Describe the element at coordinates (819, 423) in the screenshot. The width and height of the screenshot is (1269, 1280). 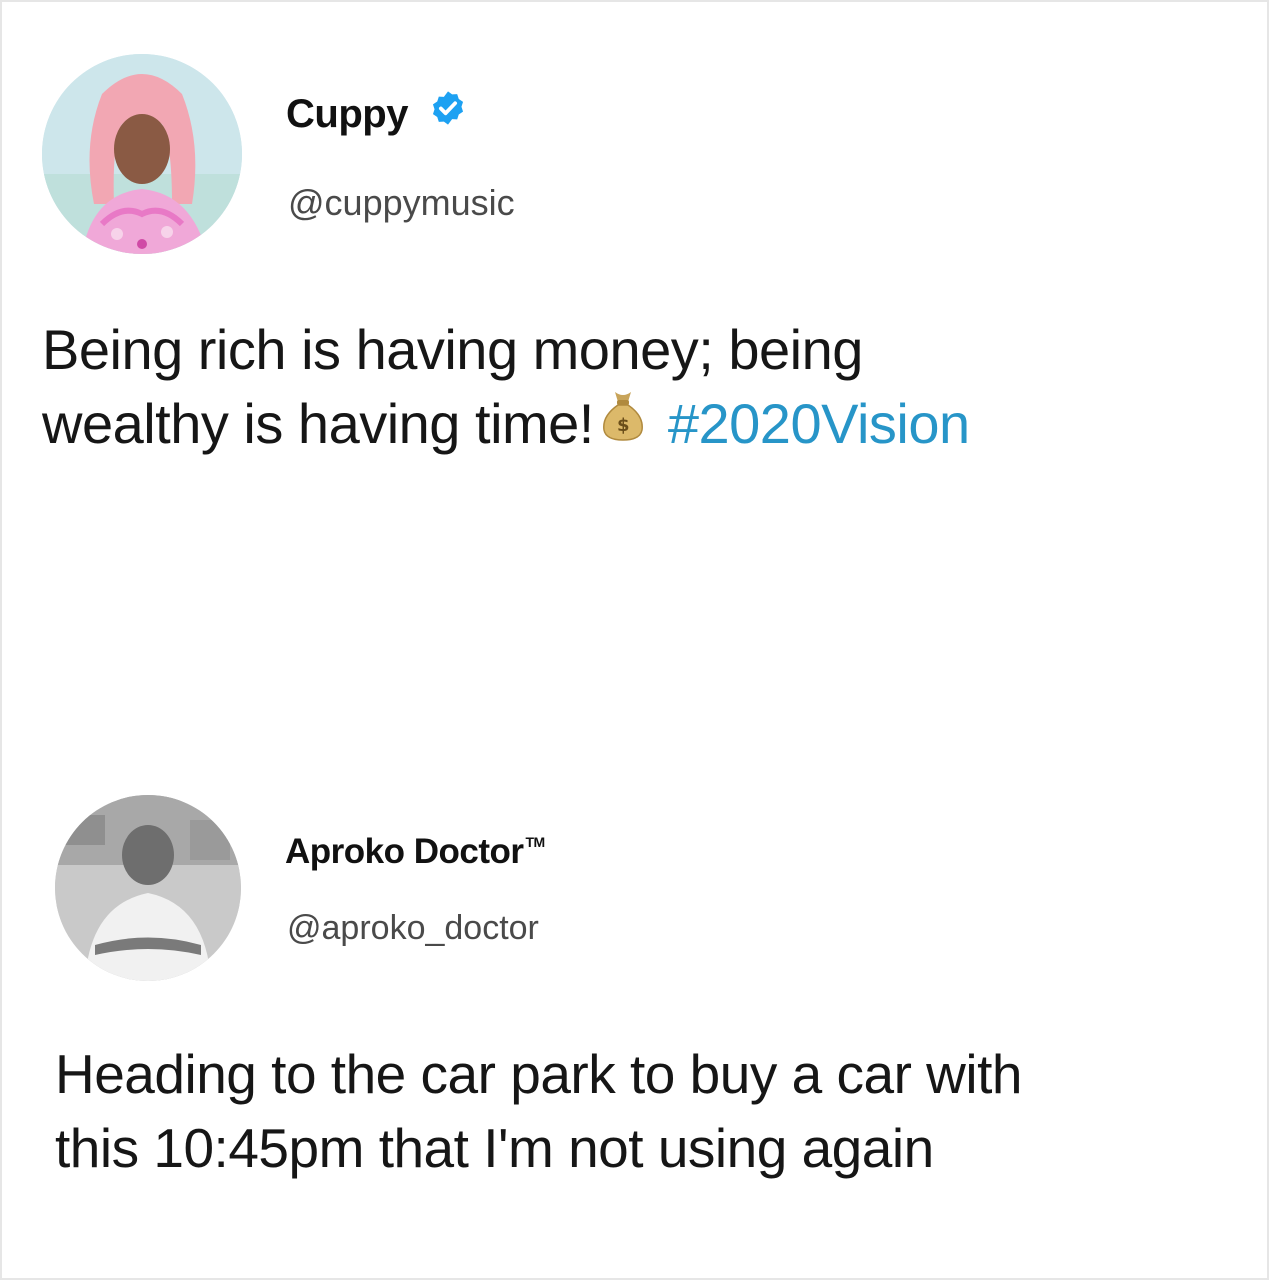
I see `hashtag-link: #2020Vision` at that location.